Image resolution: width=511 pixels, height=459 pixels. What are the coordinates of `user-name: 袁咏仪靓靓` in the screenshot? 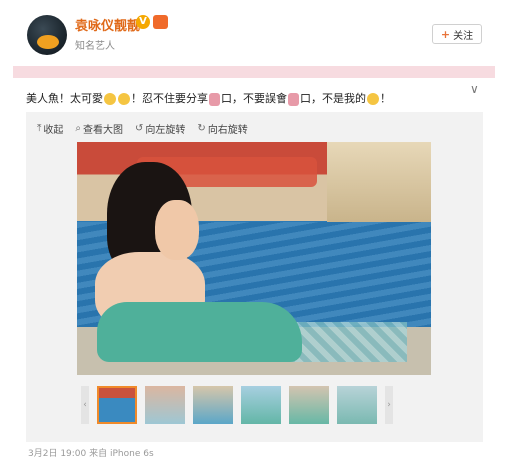 It's located at (107, 24).